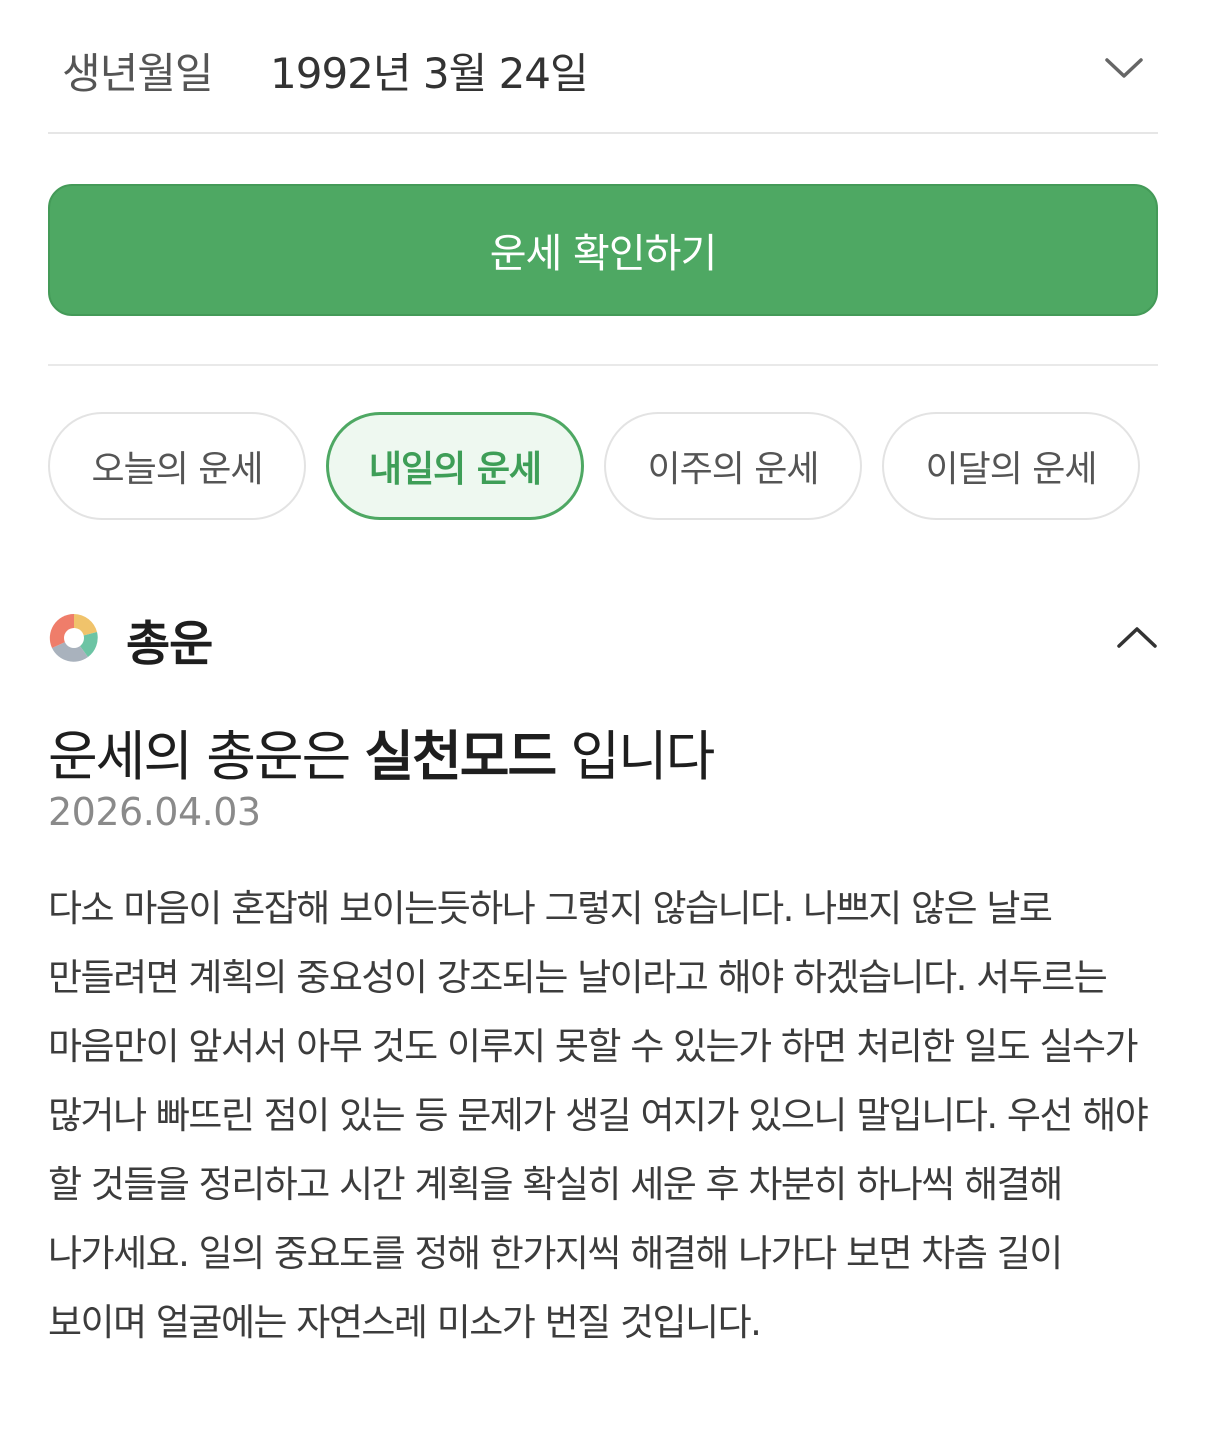 The height and width of the screenshot is (1446, 1206). Describe the element at coordinates (603, 250) in the screenshot. I see `check-fortune-button: 운세 확인하기` at that location.